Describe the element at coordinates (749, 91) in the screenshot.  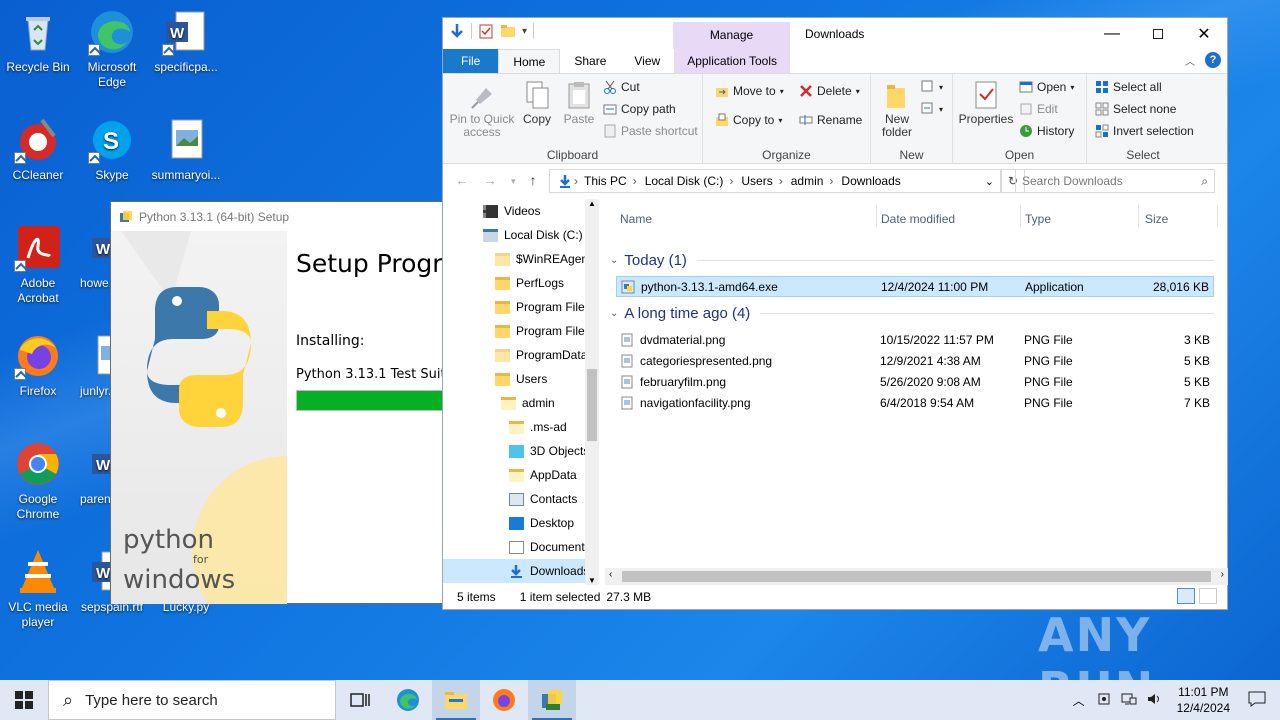
I see `move-to-button: Move to ▾` at that location.